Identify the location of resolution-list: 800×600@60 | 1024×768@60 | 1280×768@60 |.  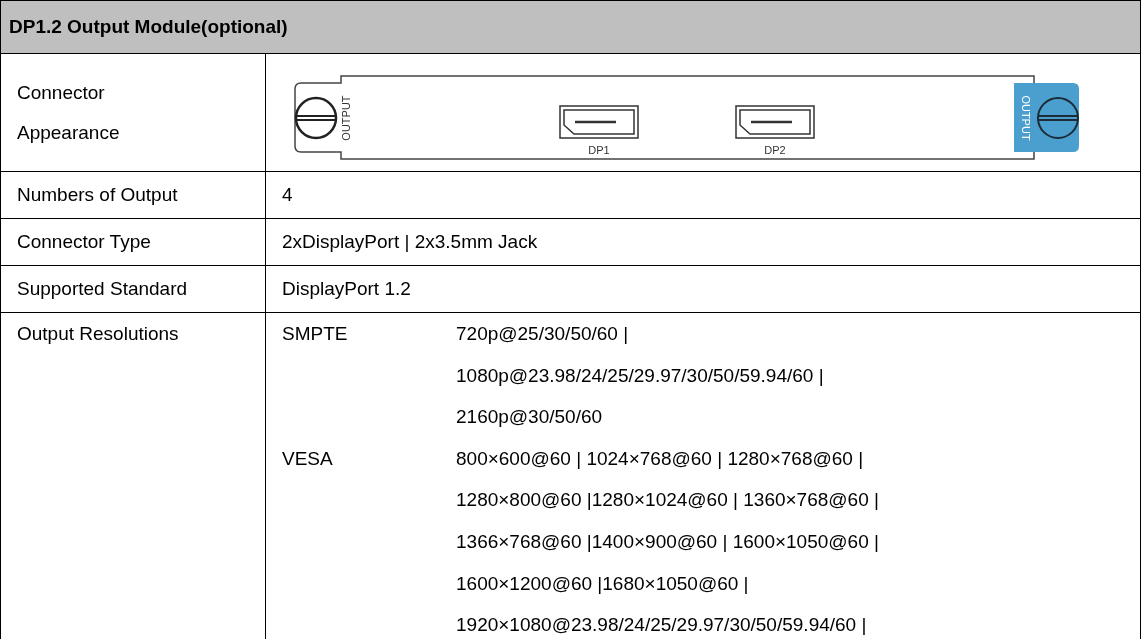
(798, 458).